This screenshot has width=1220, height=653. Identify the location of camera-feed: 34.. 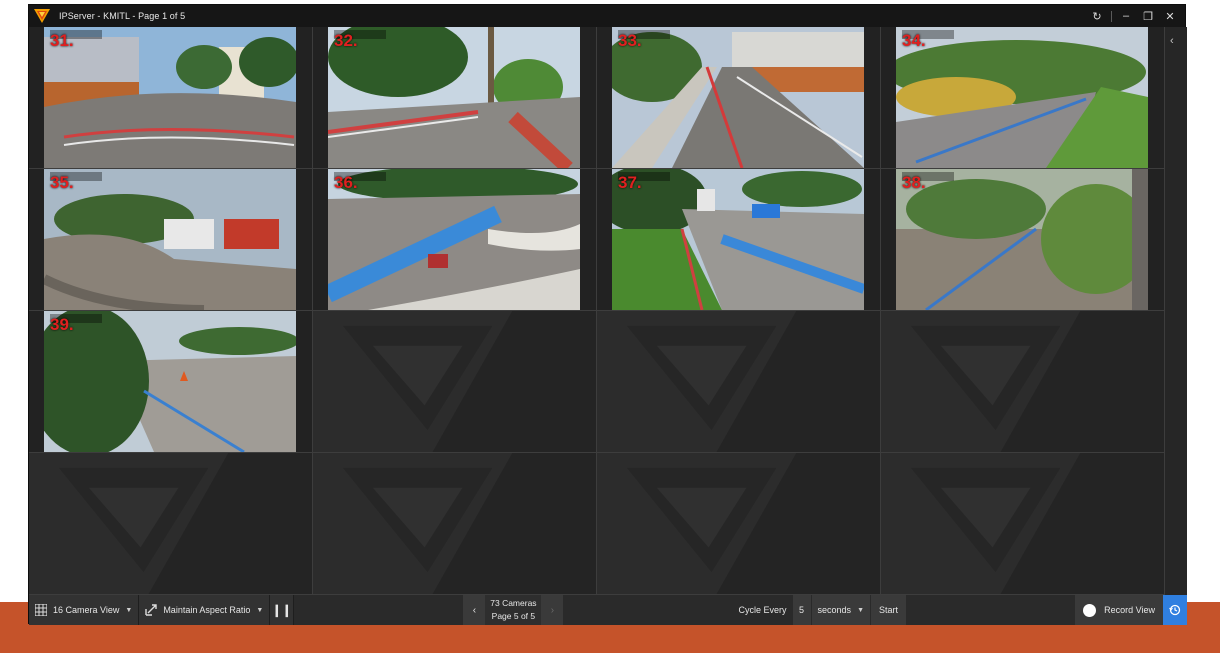
(1022, 97).